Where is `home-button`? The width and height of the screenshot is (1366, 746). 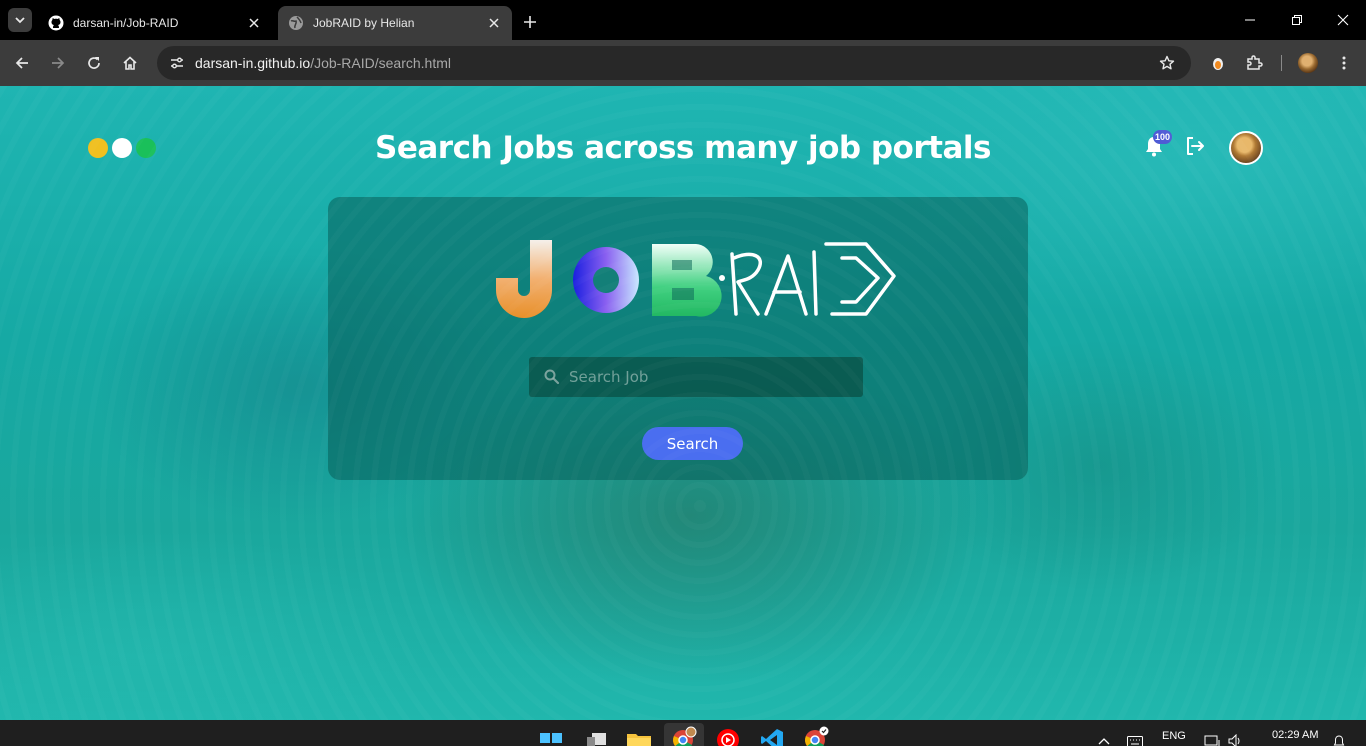 home-button is located at coordinates (130, 63).